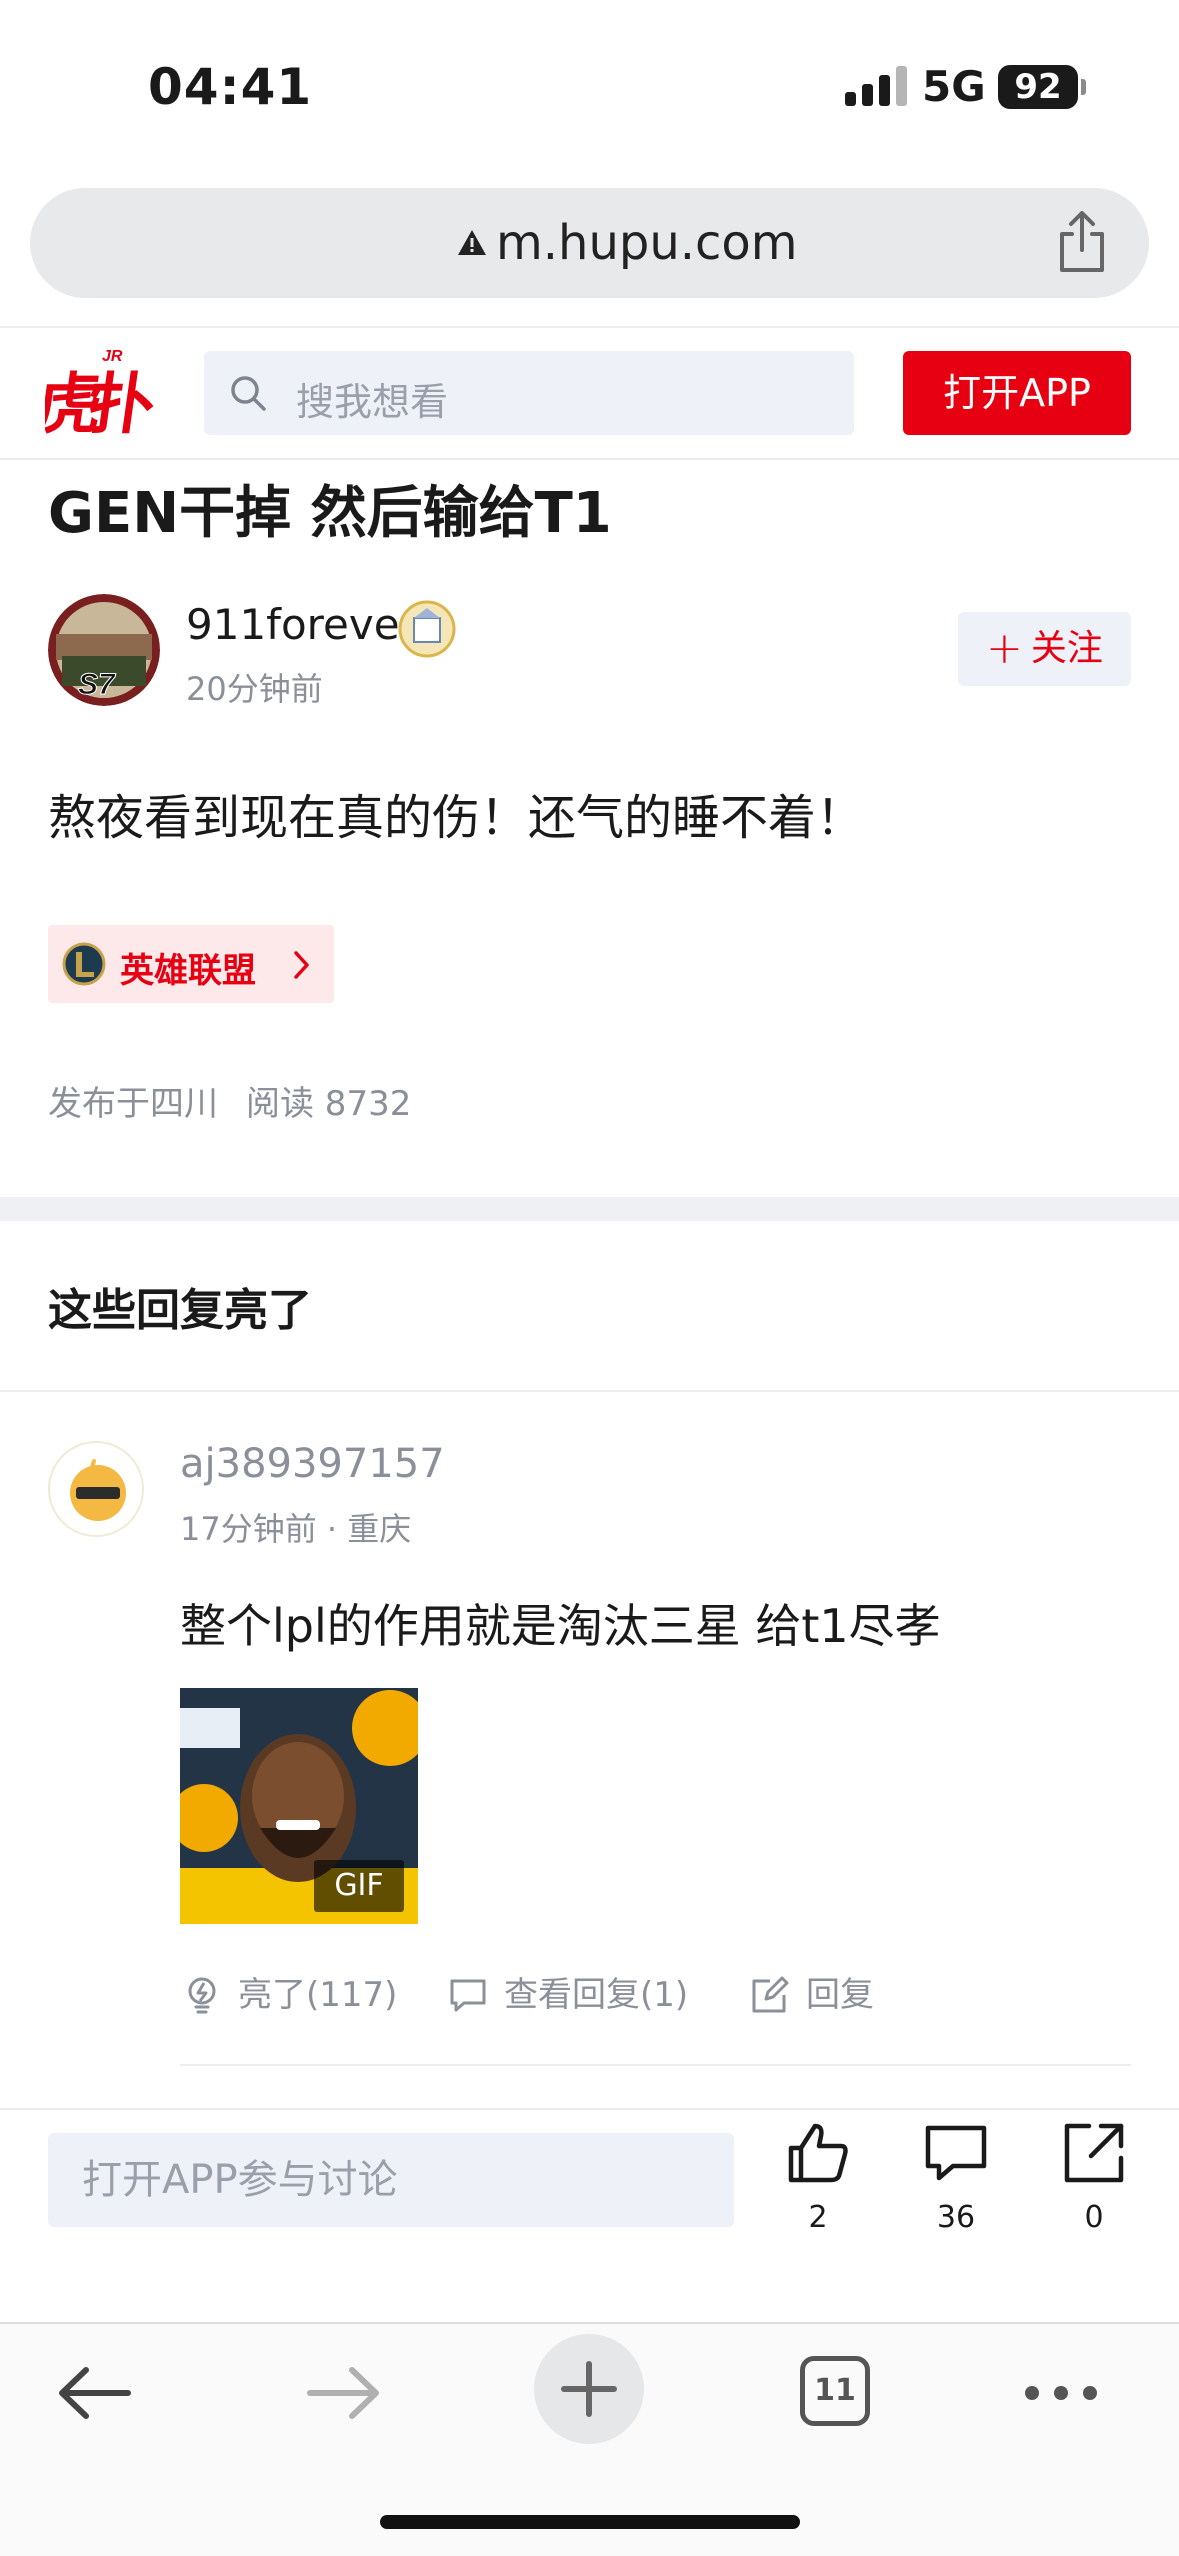 The height and width of the screenshot is (2556, 1179). I want to click on topic-tag: 英雄联盟, so click(191, 964).